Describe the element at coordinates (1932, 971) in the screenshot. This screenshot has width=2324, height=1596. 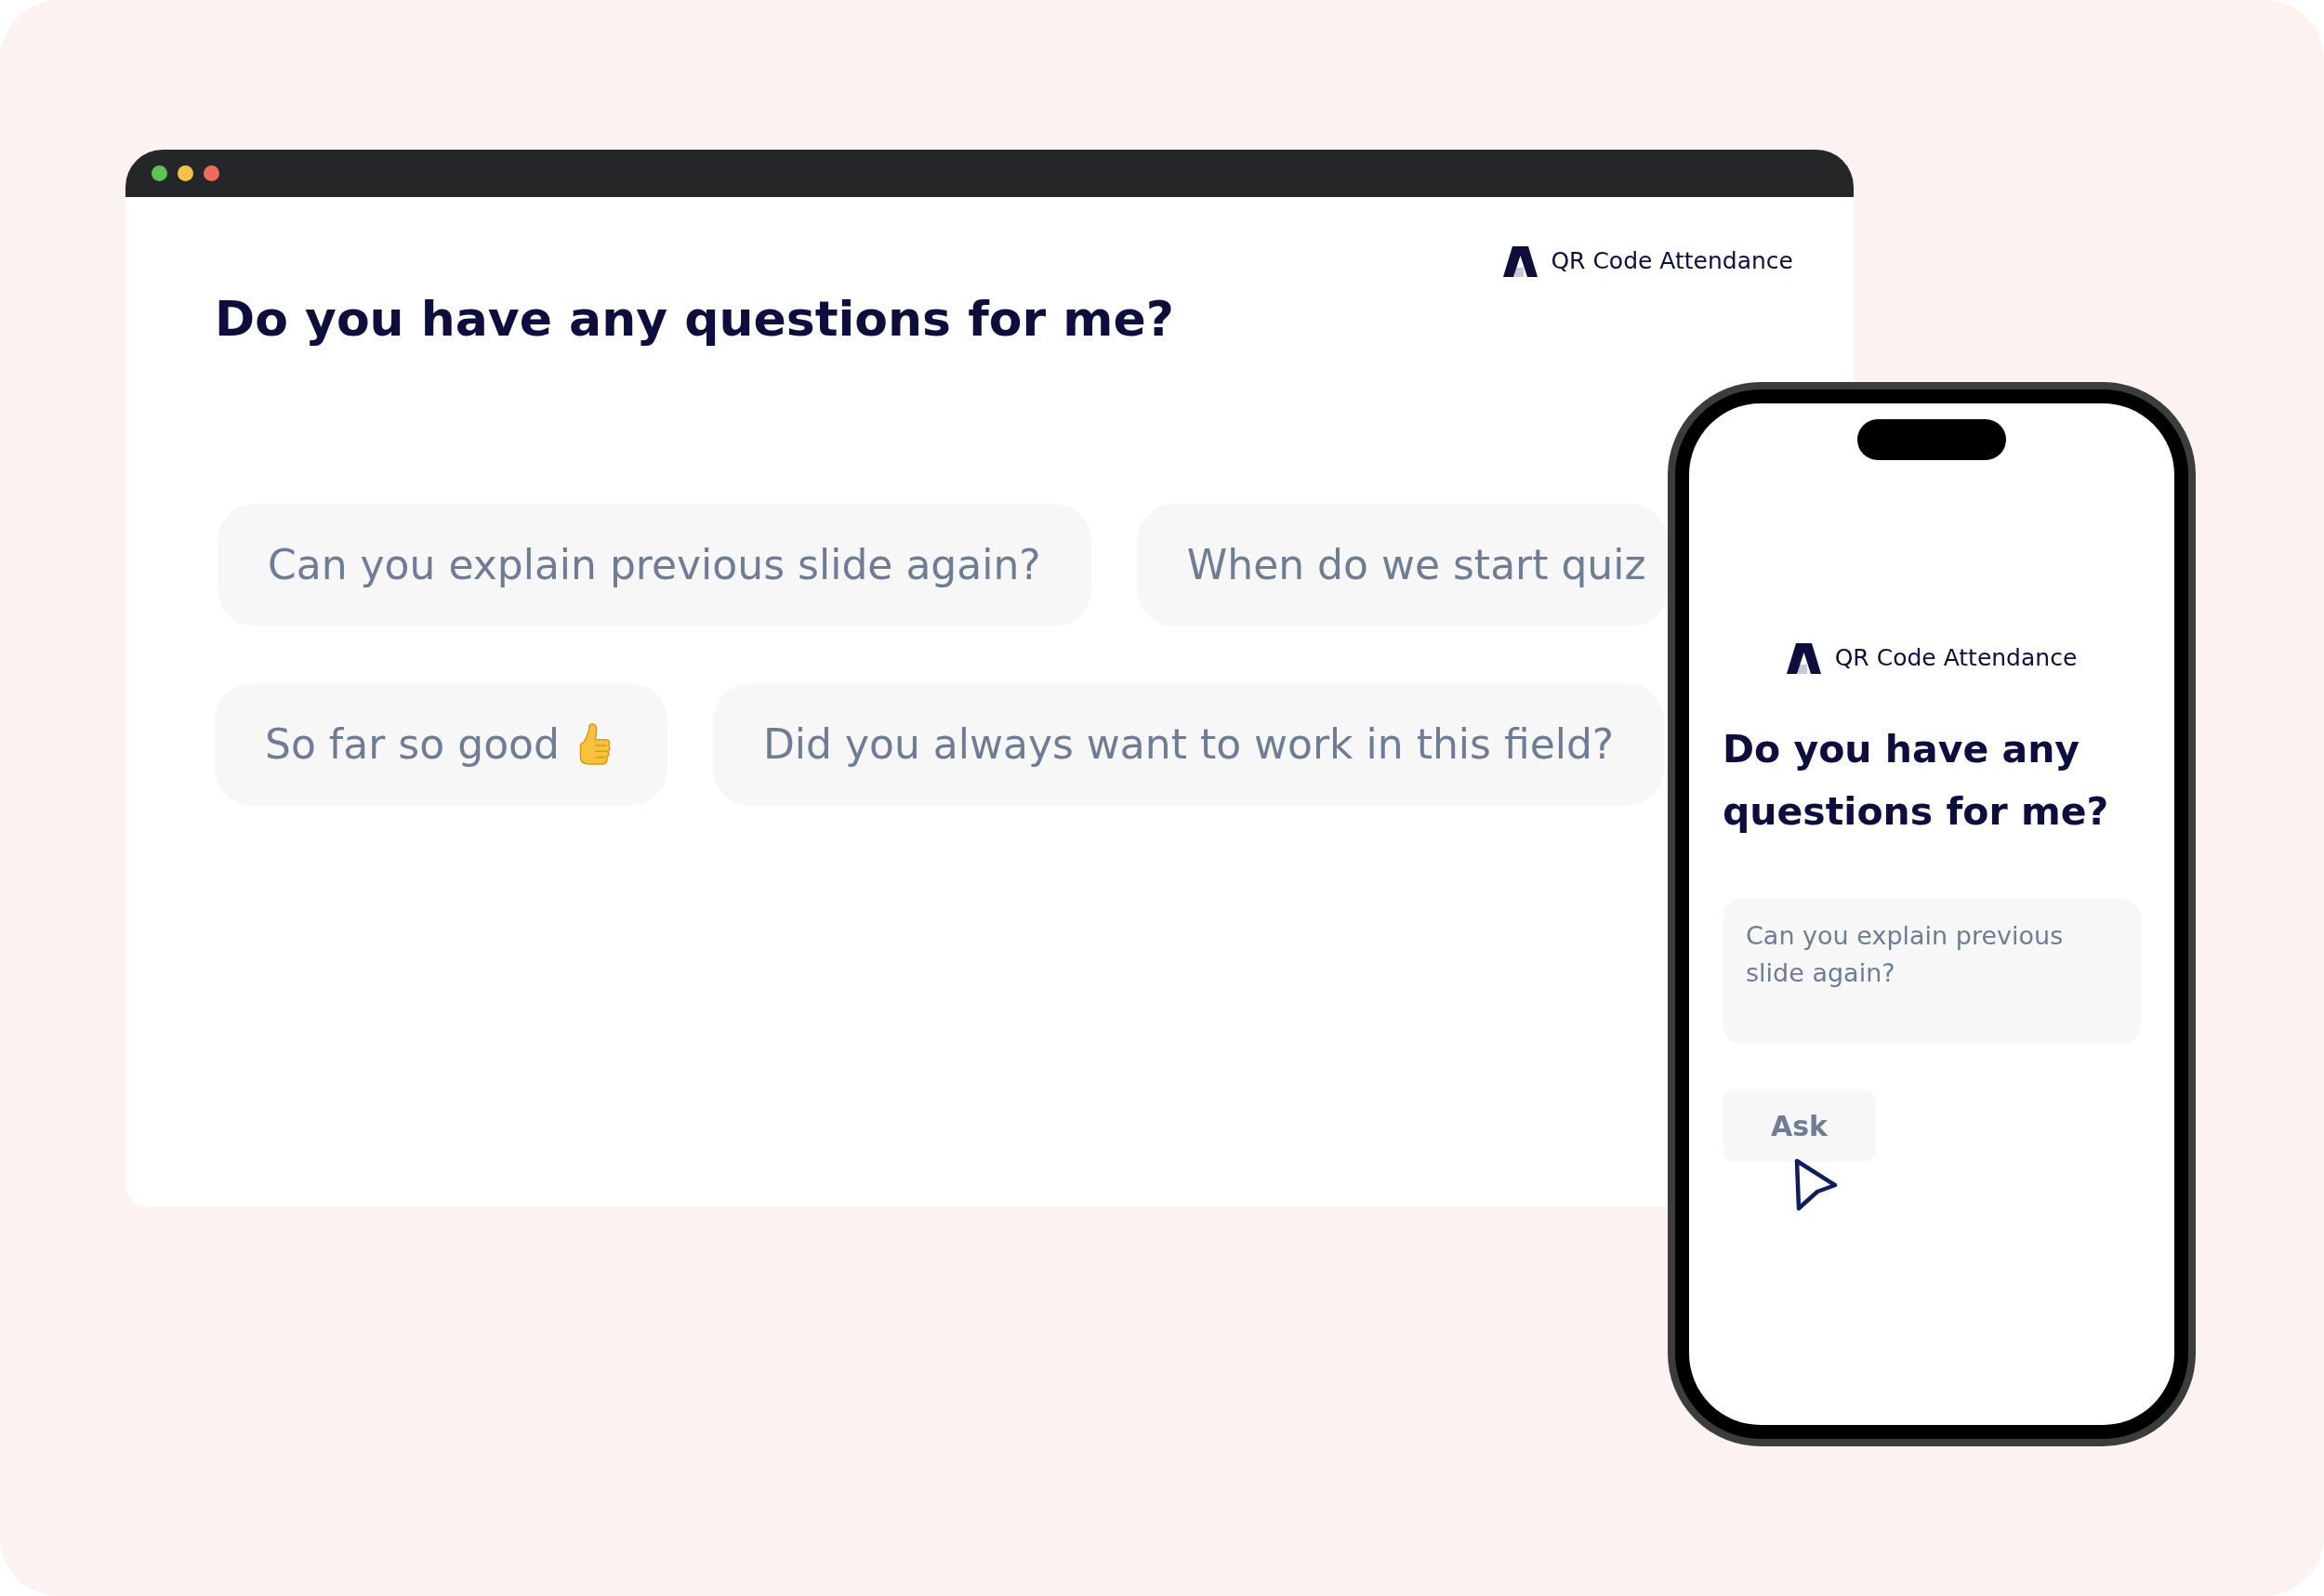
I see `question-field: Can you explain previous slide again?` at that location.